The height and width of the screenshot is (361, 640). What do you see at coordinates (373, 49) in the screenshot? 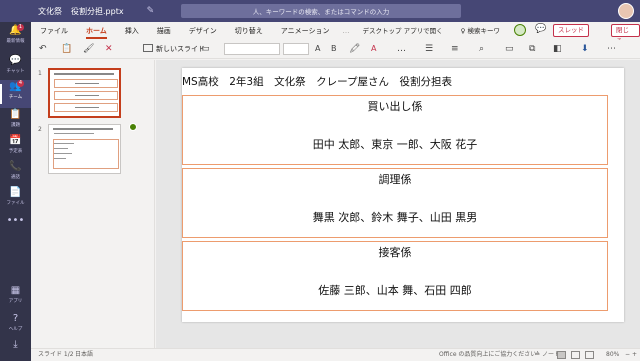
I see `font-color-icon: A` at bounding box center [373, 49].